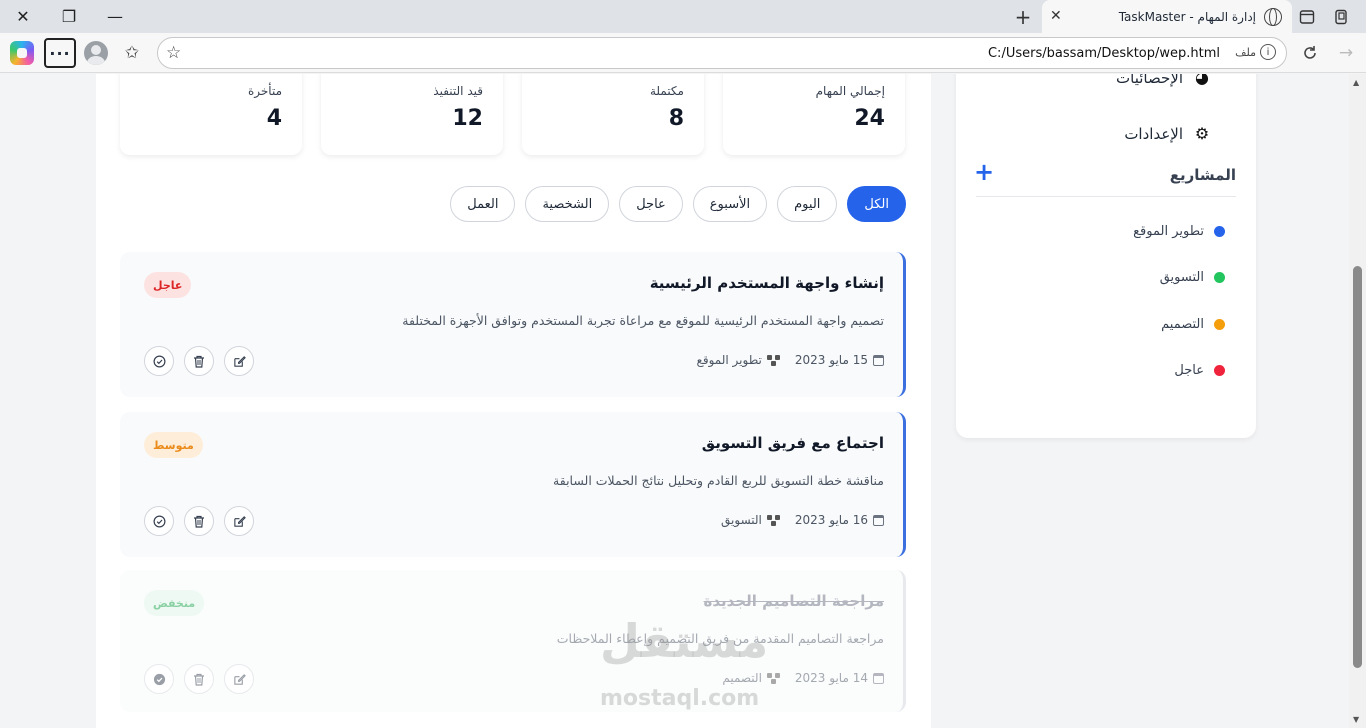 This screenshot has height=728, width=1366. Describe the element at coordinates (1273, 16) in the screenshot. I see `globe-icon` at that location.